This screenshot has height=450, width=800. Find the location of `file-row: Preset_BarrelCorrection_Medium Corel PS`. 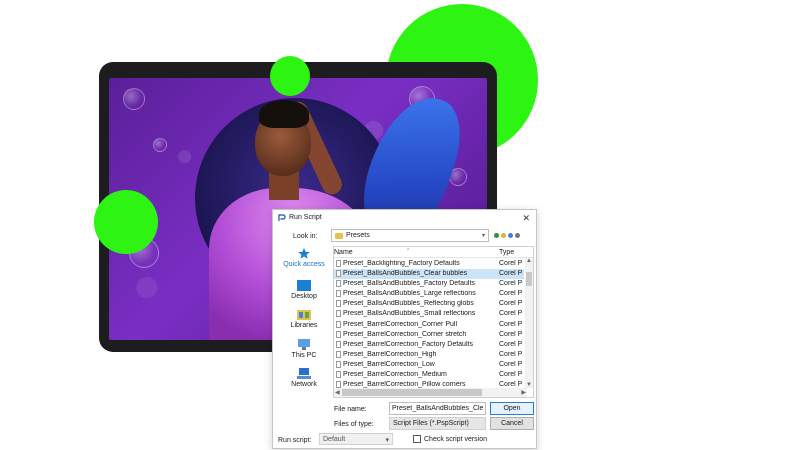

file-row: Preset_BarrelCorrection_Medium Corel PS is located at coordinates (429, 375).